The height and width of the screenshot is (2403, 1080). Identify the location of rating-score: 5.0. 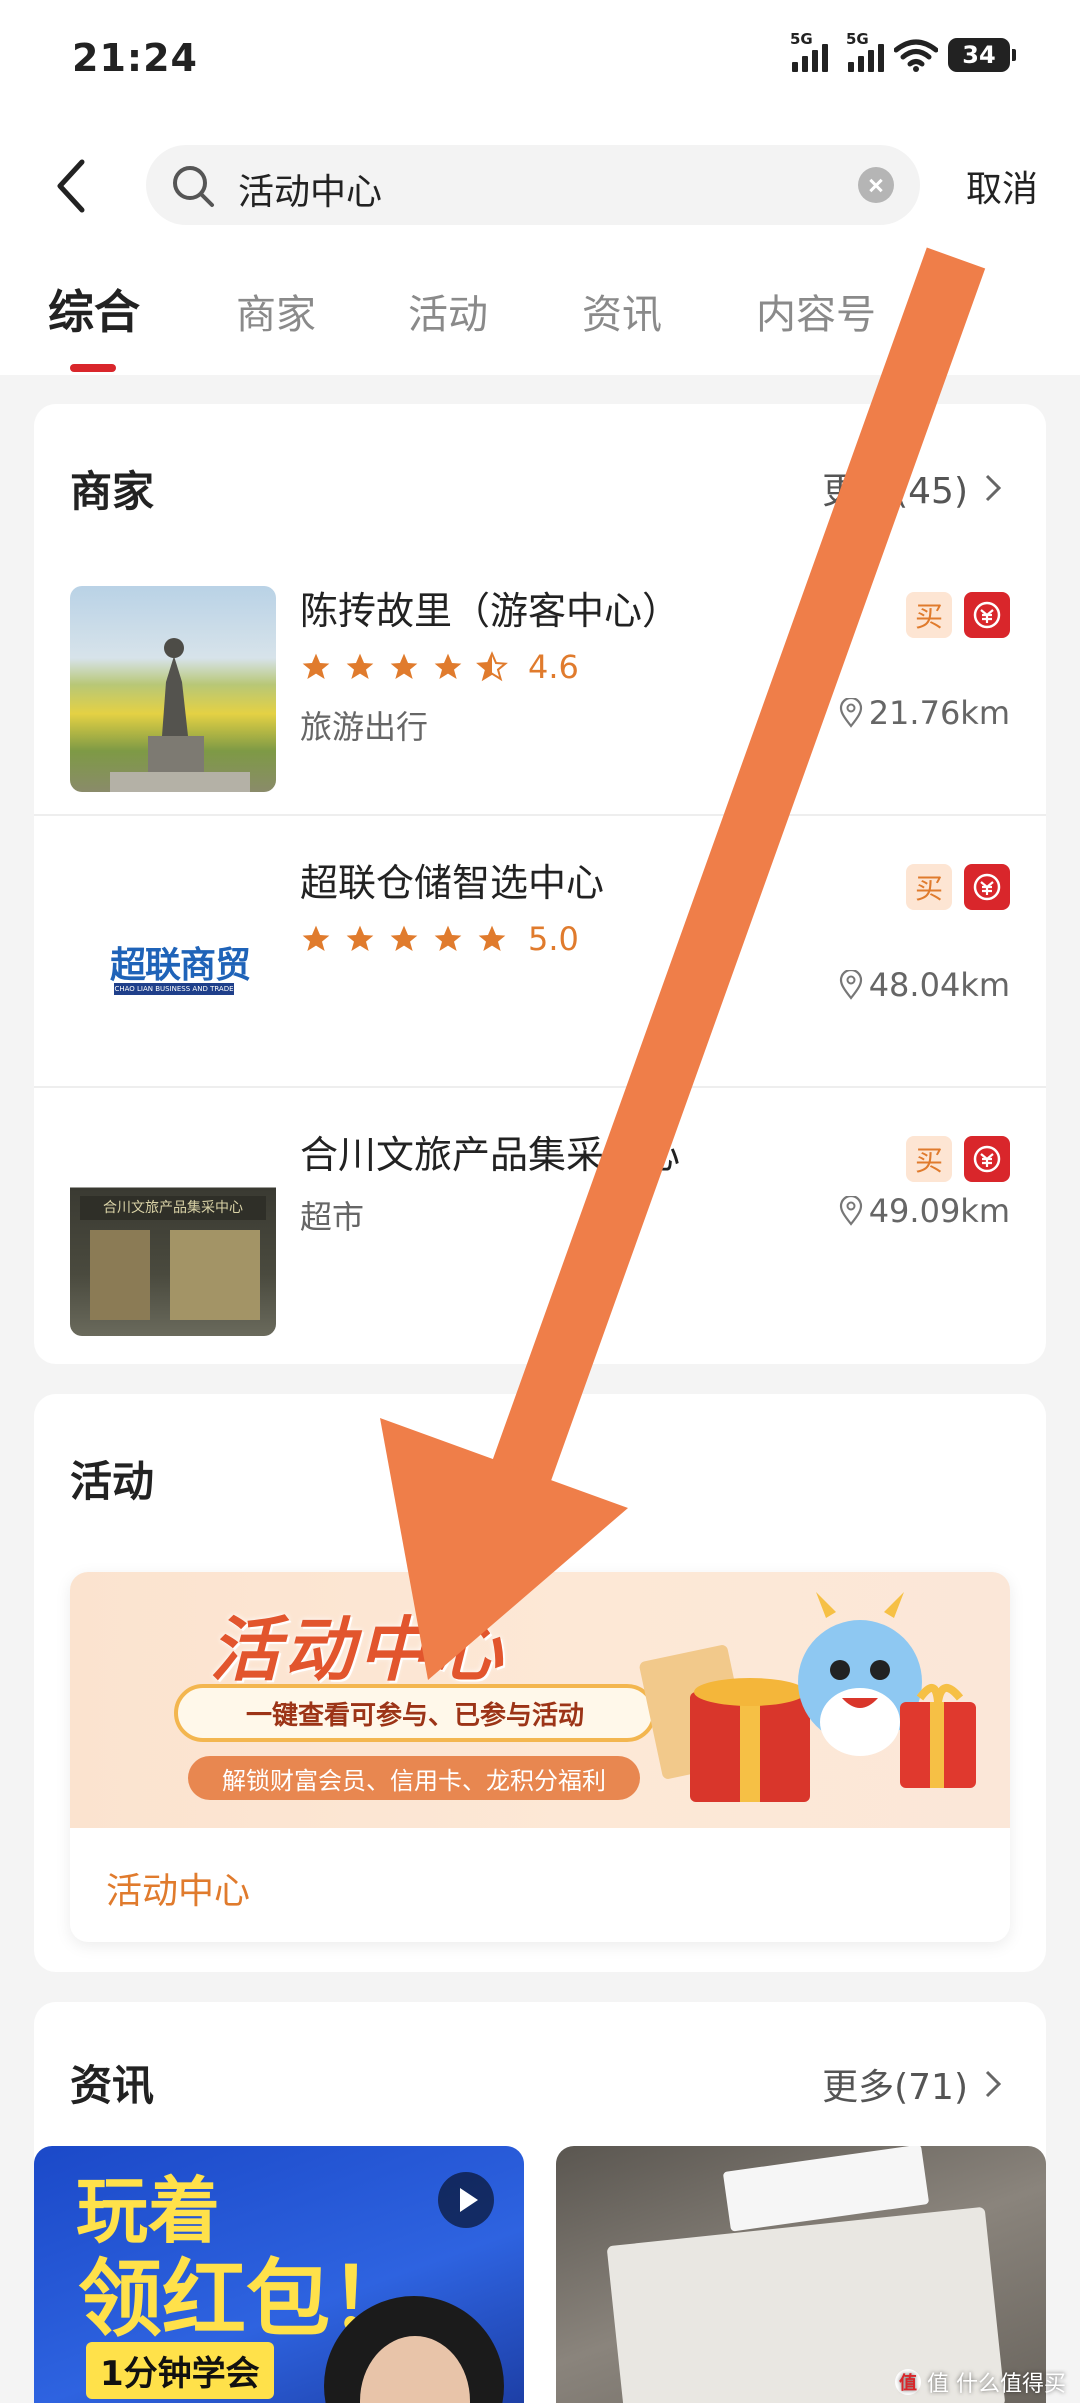
(553, 939).